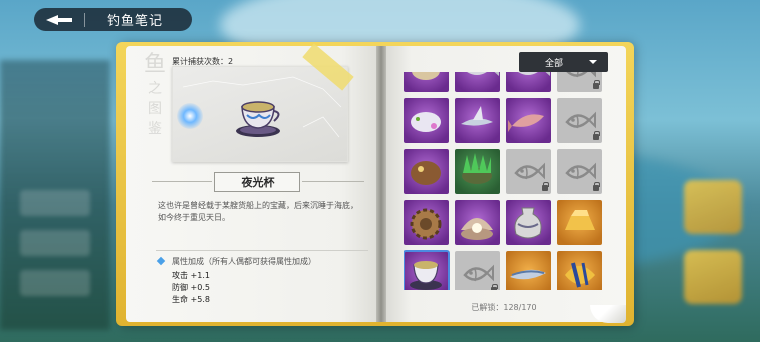 This screenshot has height=342, width=760. Describe the element at coordinates (553, 63) in the screenshot. I see `filter-label: 全部` at that location.